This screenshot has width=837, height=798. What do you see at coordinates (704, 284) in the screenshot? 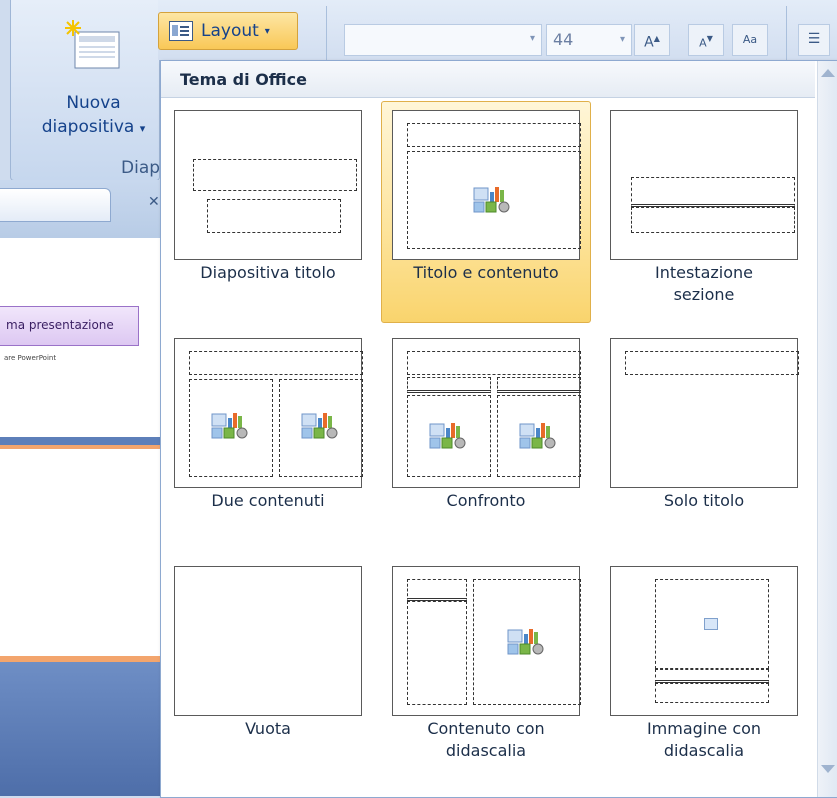
I see `layout-caption: Intestazione sezione` at bounding box center [704, 284].